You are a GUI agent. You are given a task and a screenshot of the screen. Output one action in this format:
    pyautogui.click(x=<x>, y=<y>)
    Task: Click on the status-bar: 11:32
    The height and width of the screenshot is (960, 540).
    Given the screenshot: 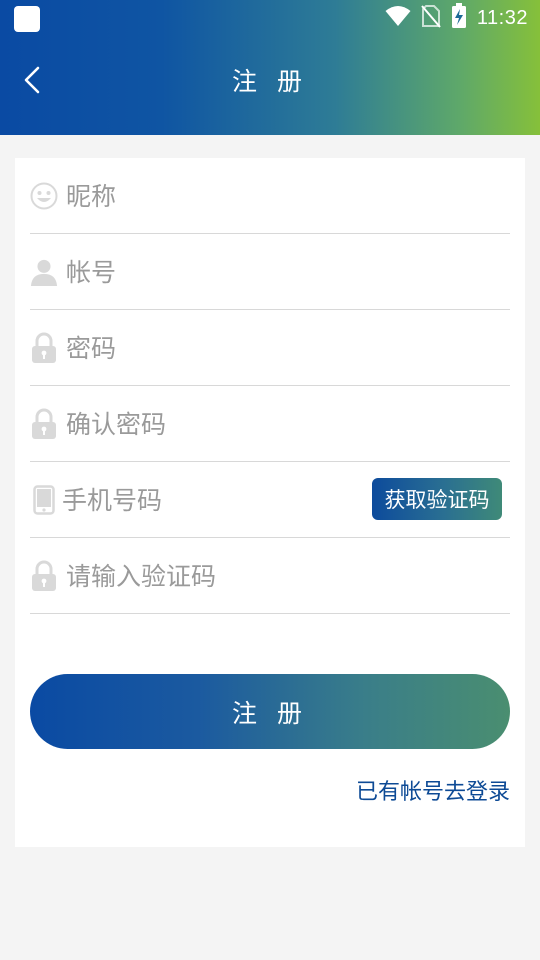 What is the action you would take?
    pyautogui.click(x=270, y=18)
    